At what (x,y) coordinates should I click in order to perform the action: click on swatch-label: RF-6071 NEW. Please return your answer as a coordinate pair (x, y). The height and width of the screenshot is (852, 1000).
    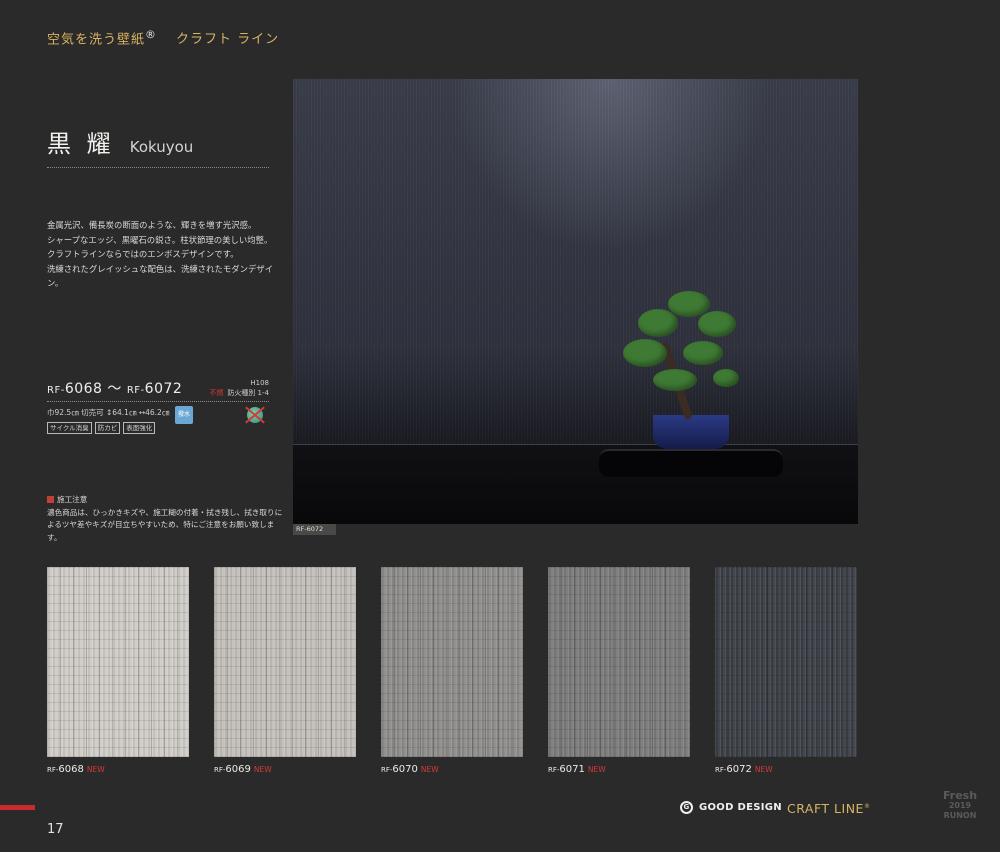
    Looking at the image, I should click on (577, 769).